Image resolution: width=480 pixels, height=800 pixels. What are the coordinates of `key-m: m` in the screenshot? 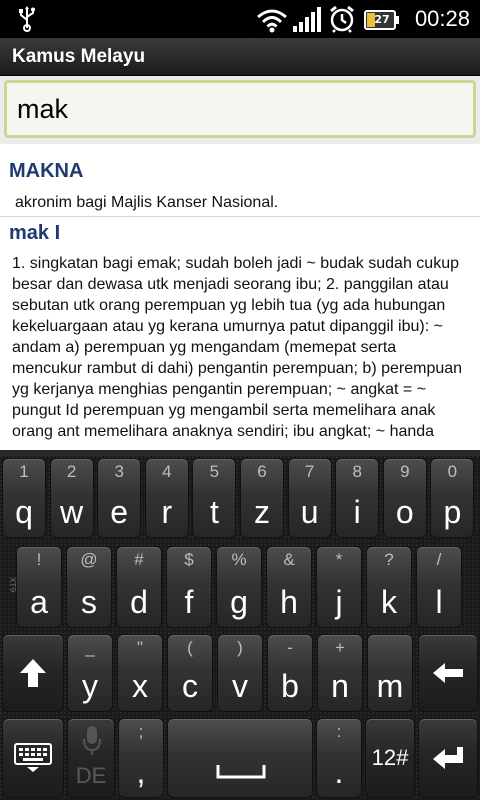 It's located at (390, 673).